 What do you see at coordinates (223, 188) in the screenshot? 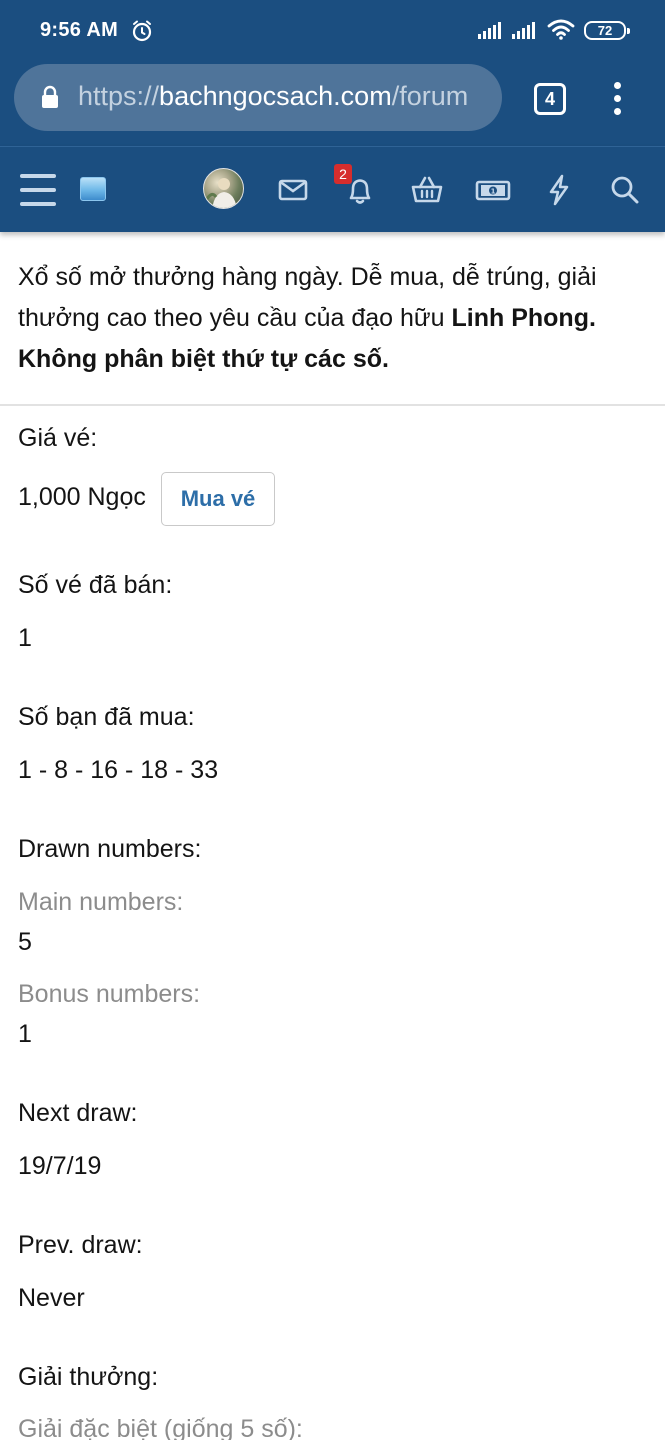
I see `avatar` at bounding box center [223, 188].